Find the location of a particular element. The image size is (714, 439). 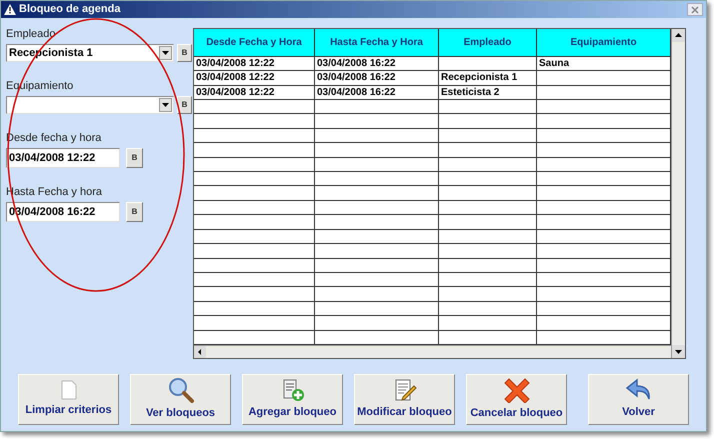

column-header: Empleado is located at coordinates (488, 42).